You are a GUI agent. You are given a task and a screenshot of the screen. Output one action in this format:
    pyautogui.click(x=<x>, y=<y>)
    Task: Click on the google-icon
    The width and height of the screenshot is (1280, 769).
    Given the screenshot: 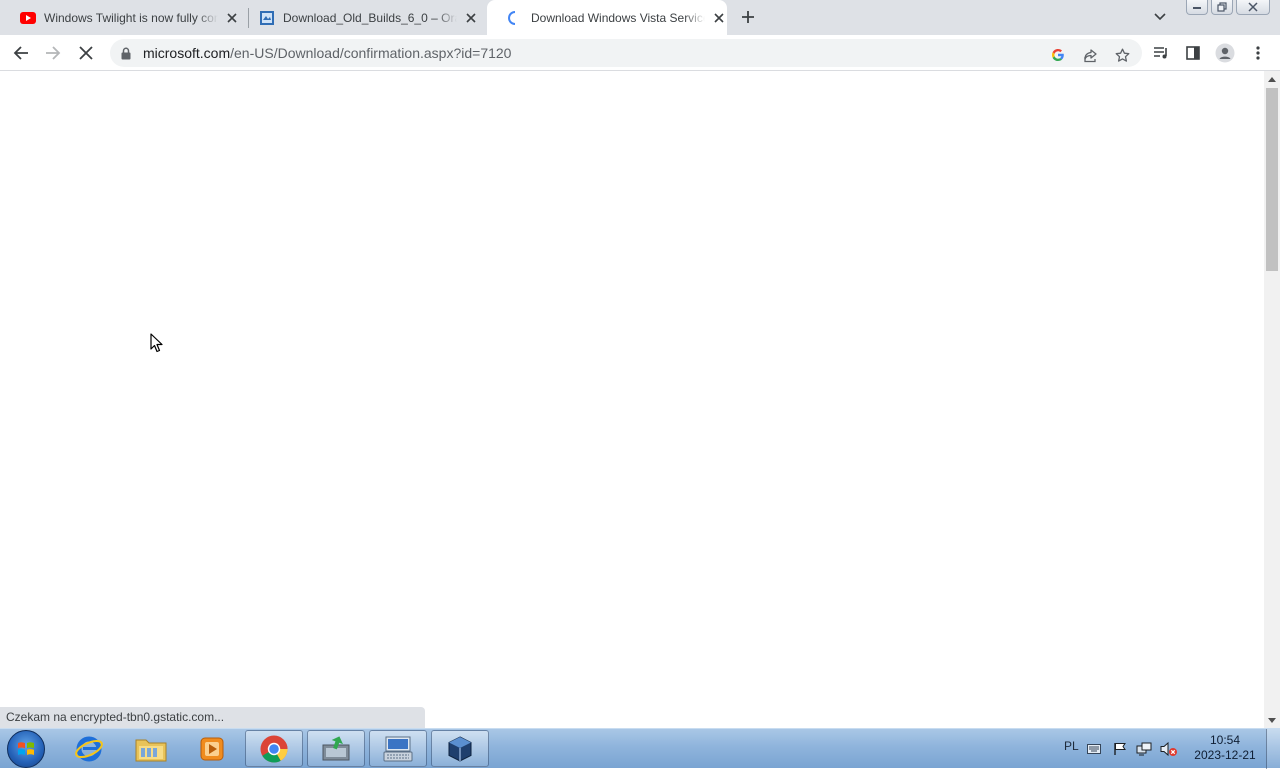 What is the action you would take?
    pyautogui.click(x=1058, y=55)
    